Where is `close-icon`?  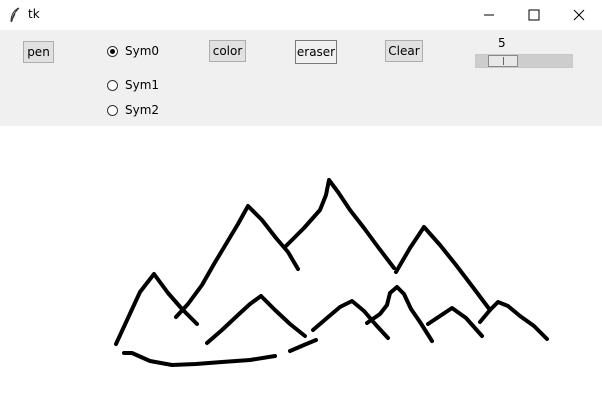 close-icon is located at coordinates (579, 15).